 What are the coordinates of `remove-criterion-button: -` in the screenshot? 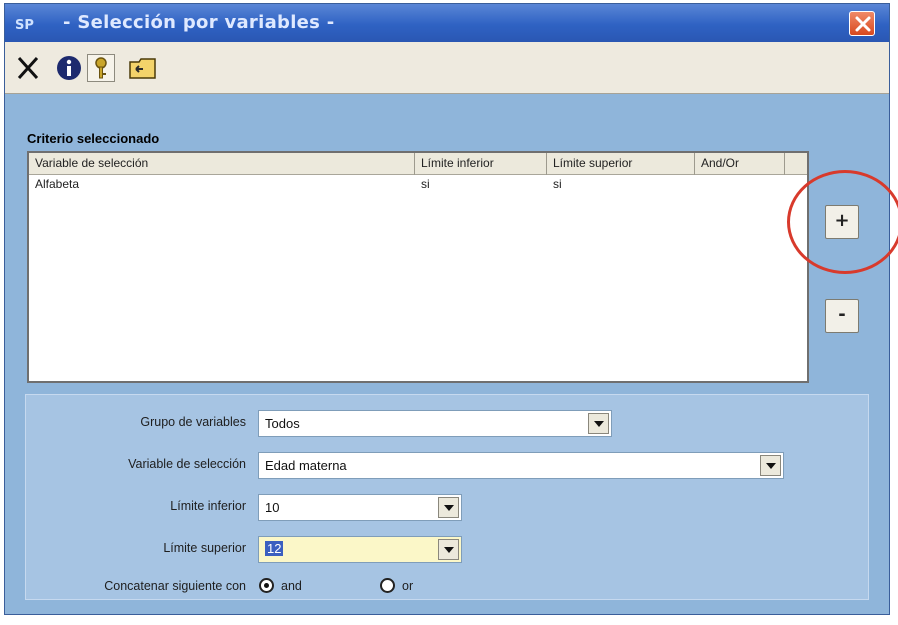 It's located at (842, 316).